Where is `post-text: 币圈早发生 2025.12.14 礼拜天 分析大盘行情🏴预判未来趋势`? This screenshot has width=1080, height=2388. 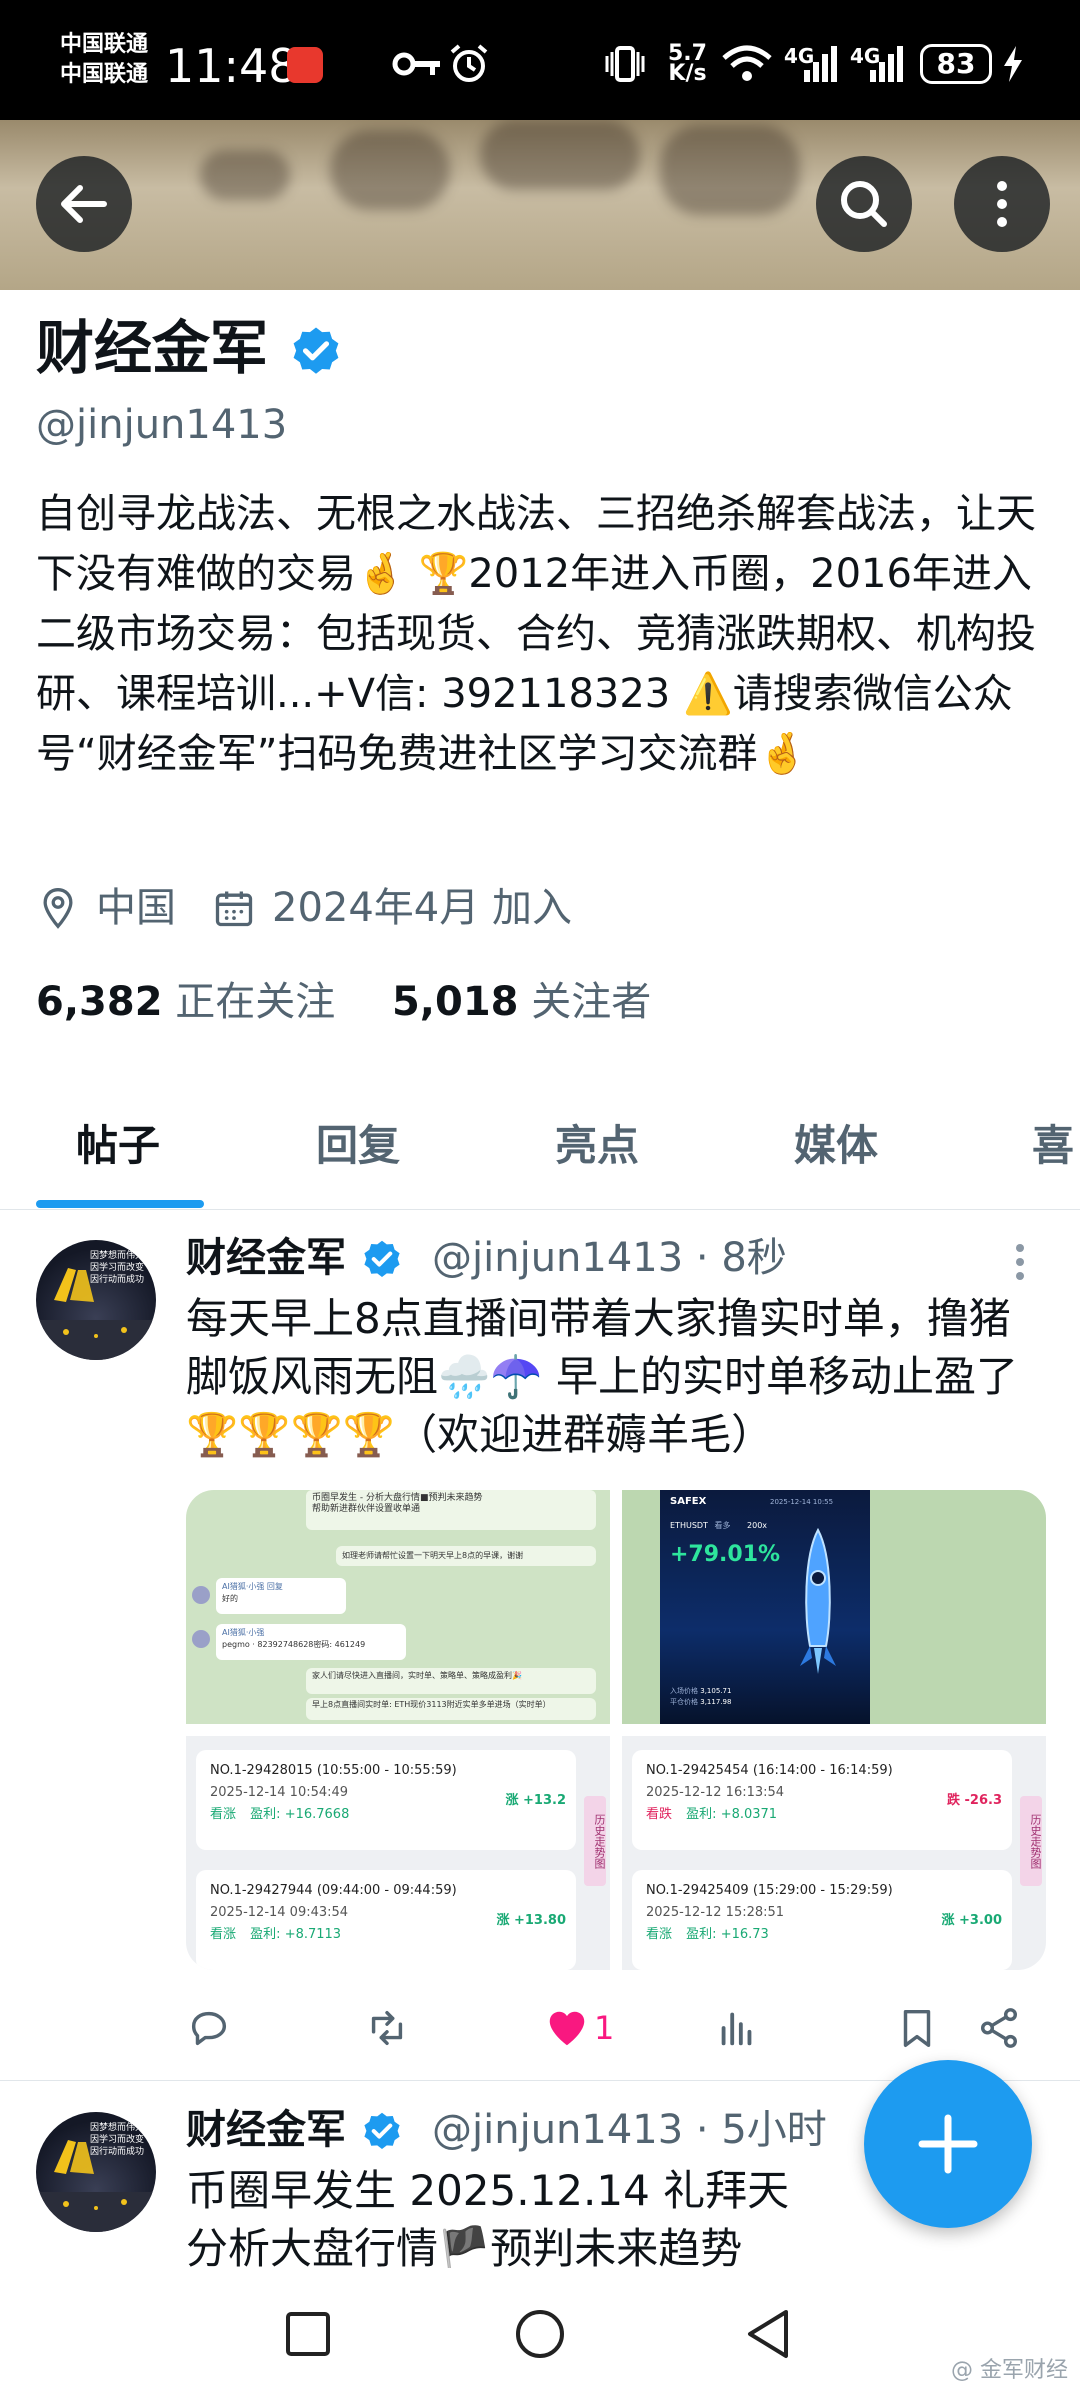
post-text: 币圈早发生 2025.12.14 礼拜天 分析大盘行情🏴预判未来趋势 is located at coordinates (488, 2219).